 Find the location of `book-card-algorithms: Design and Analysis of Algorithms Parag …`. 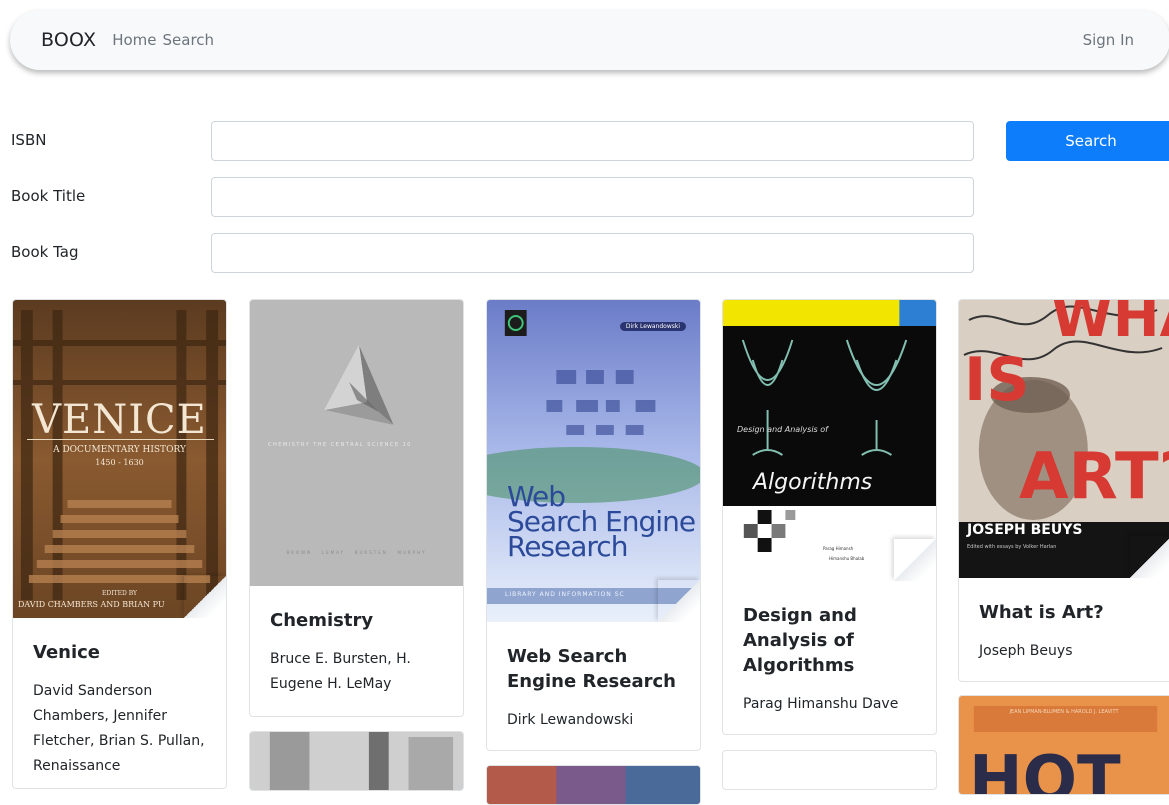

book-card-algorithms: Design and Analysis of Algorithms Parag … is located at coordinates (829, 517).